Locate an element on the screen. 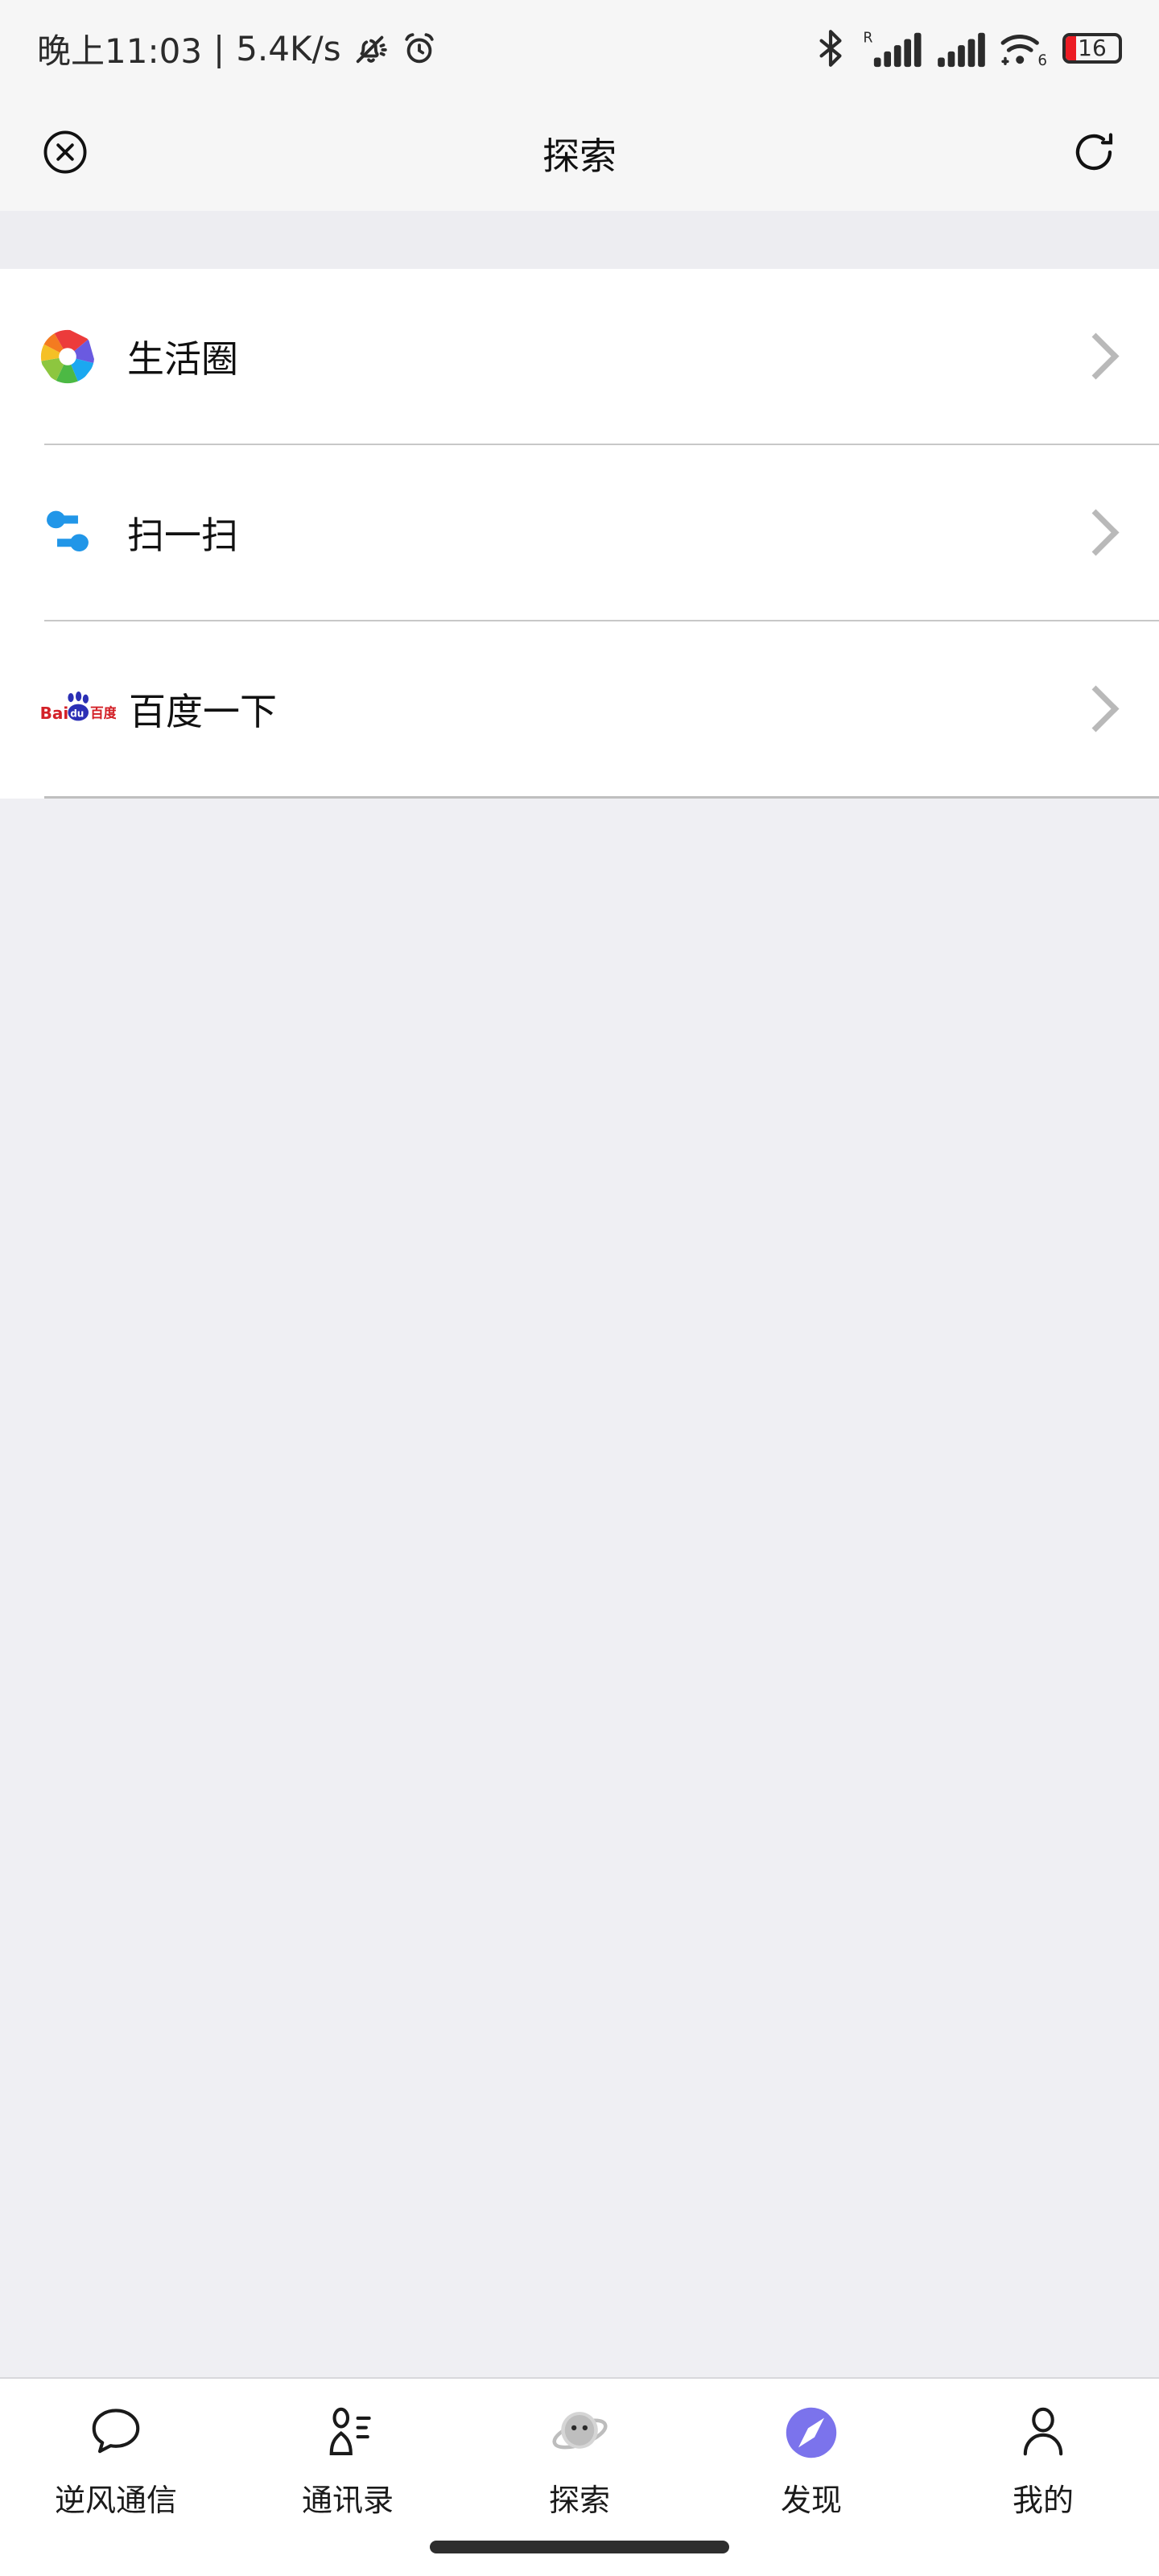 This screenshot has width=1159, height=2576. list-item: 扫一扫 is located at coordinates (579, 532).